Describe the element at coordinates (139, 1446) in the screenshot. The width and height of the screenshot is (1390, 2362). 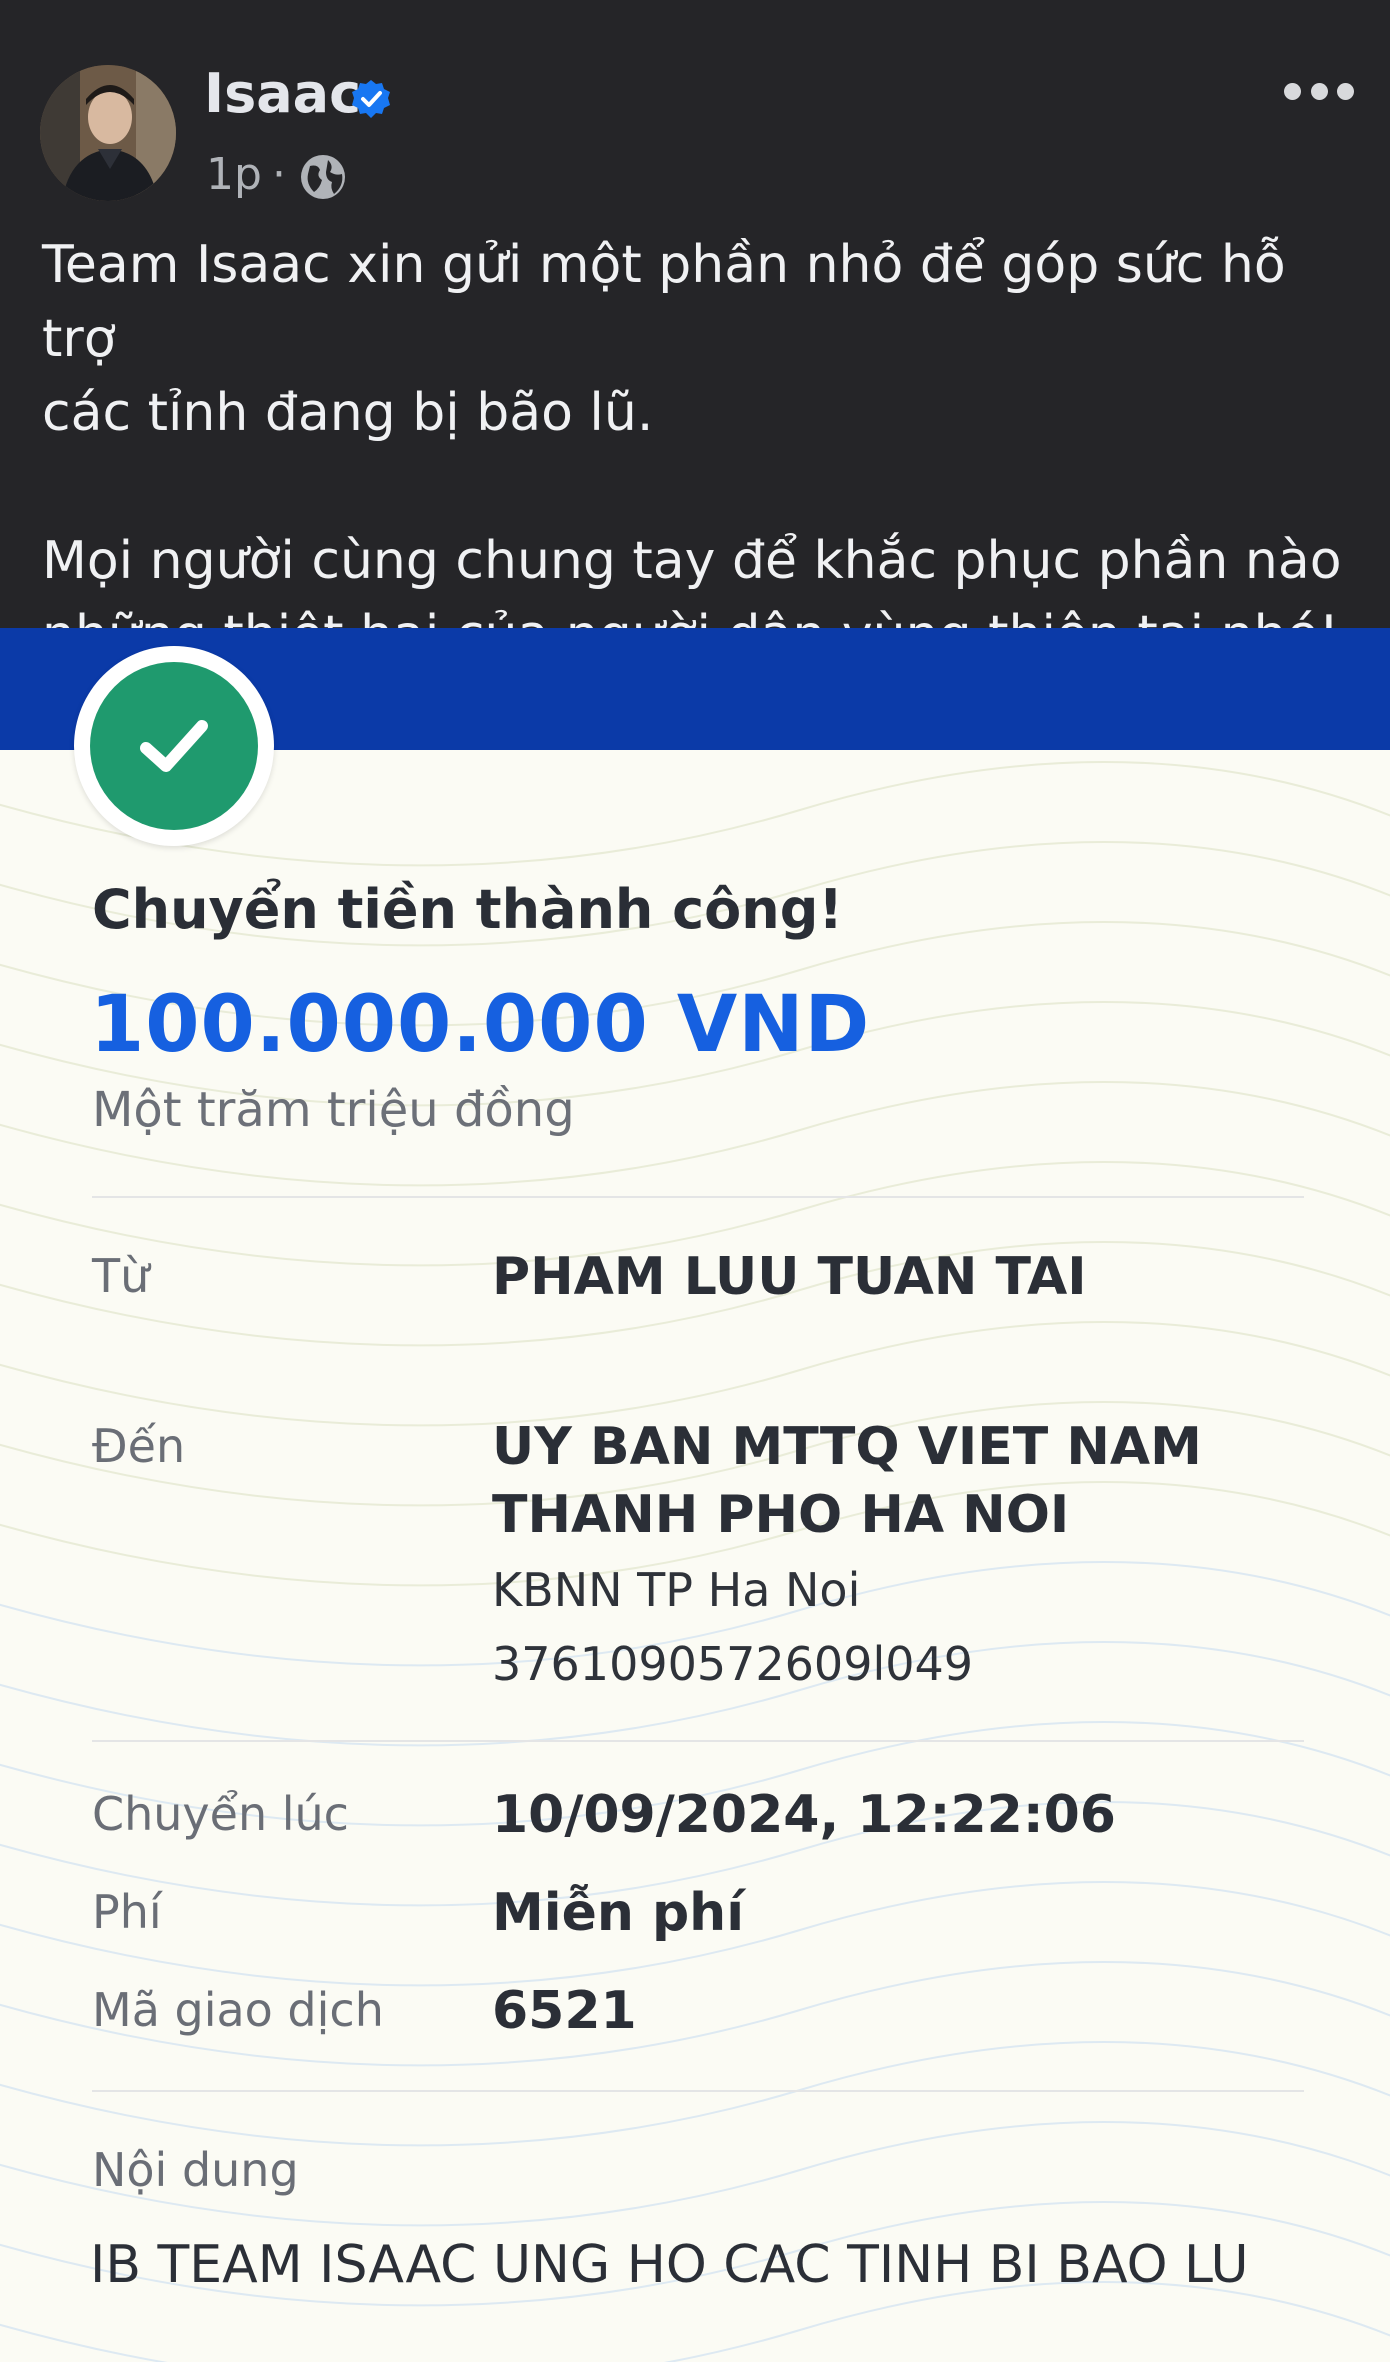
I see `to-label: Đến` at that location.